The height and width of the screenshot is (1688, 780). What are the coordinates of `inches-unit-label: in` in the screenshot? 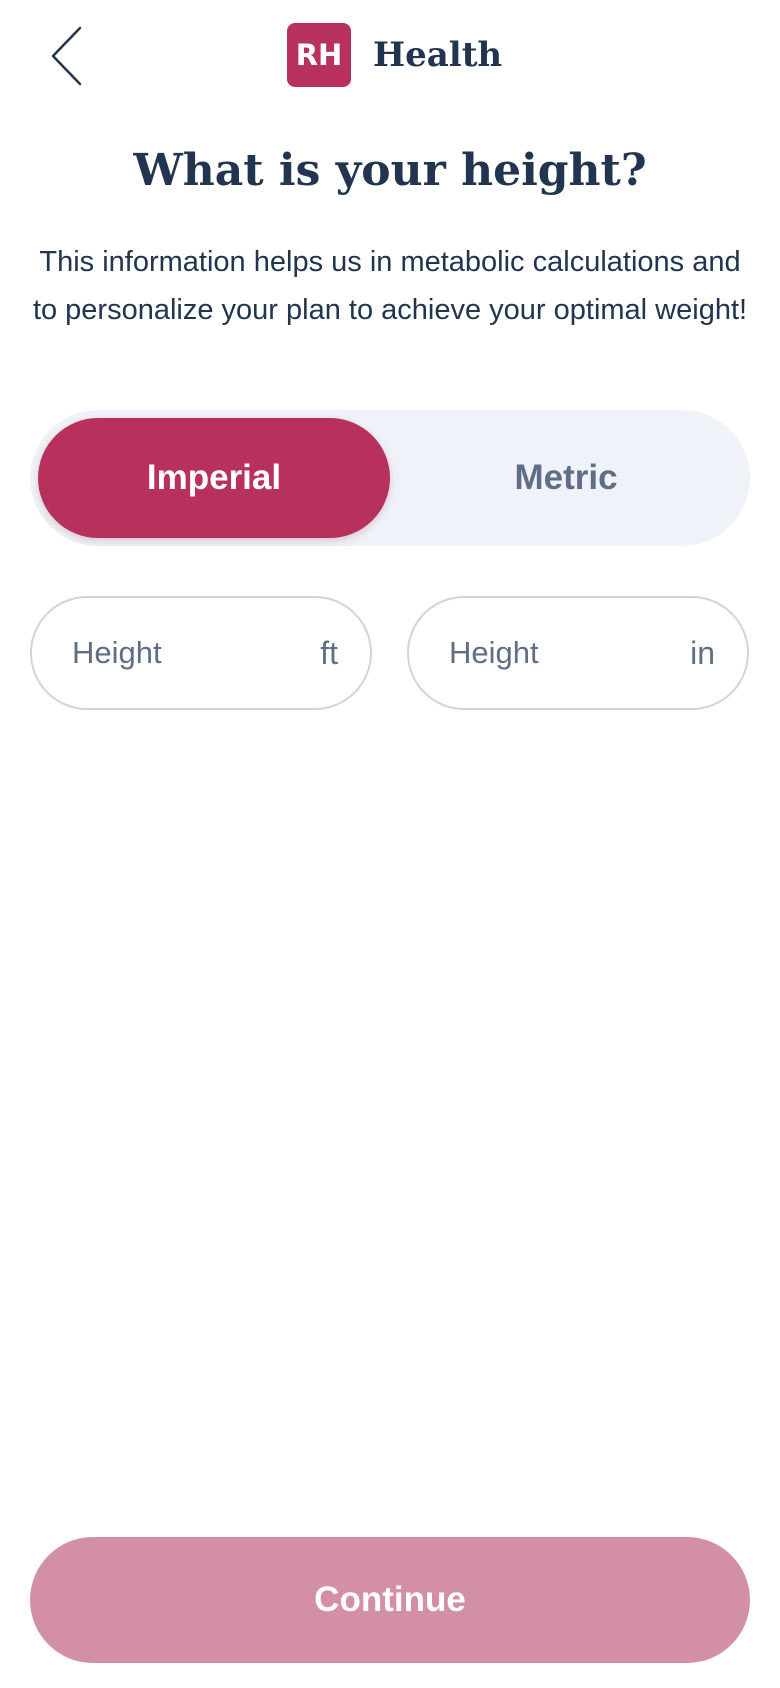 It's located at (702, 652).